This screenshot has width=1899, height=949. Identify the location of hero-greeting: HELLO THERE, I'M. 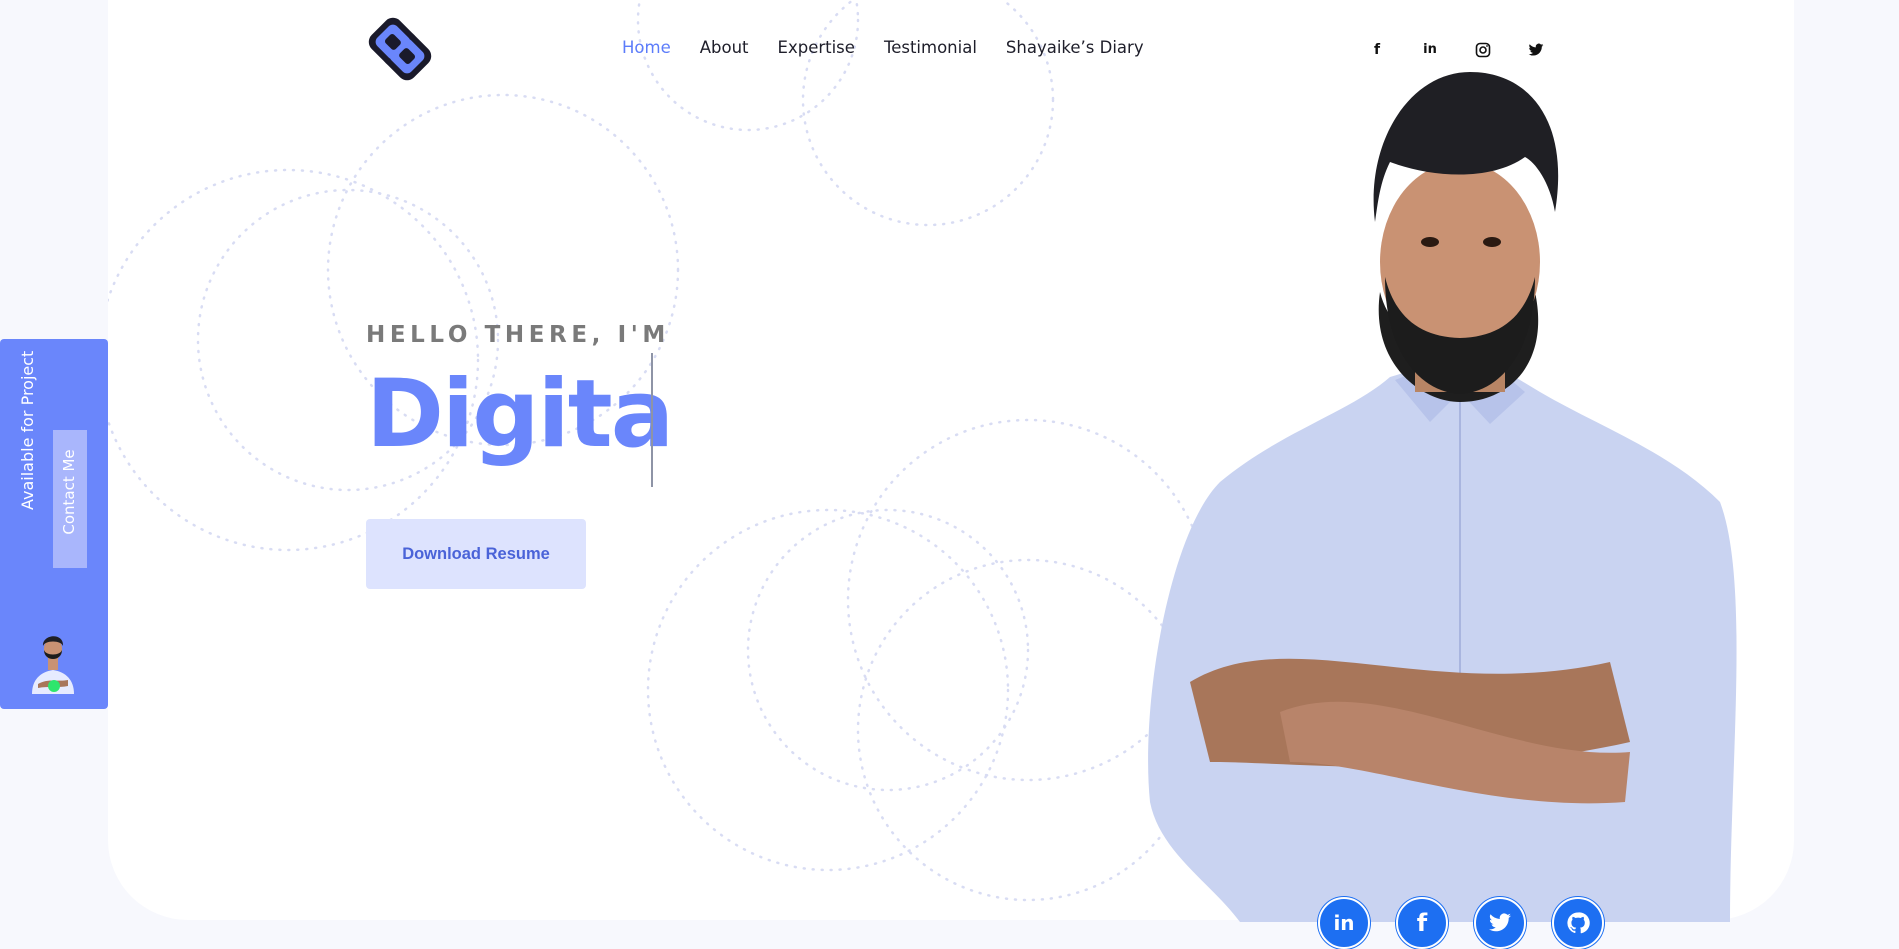
(518, 335).